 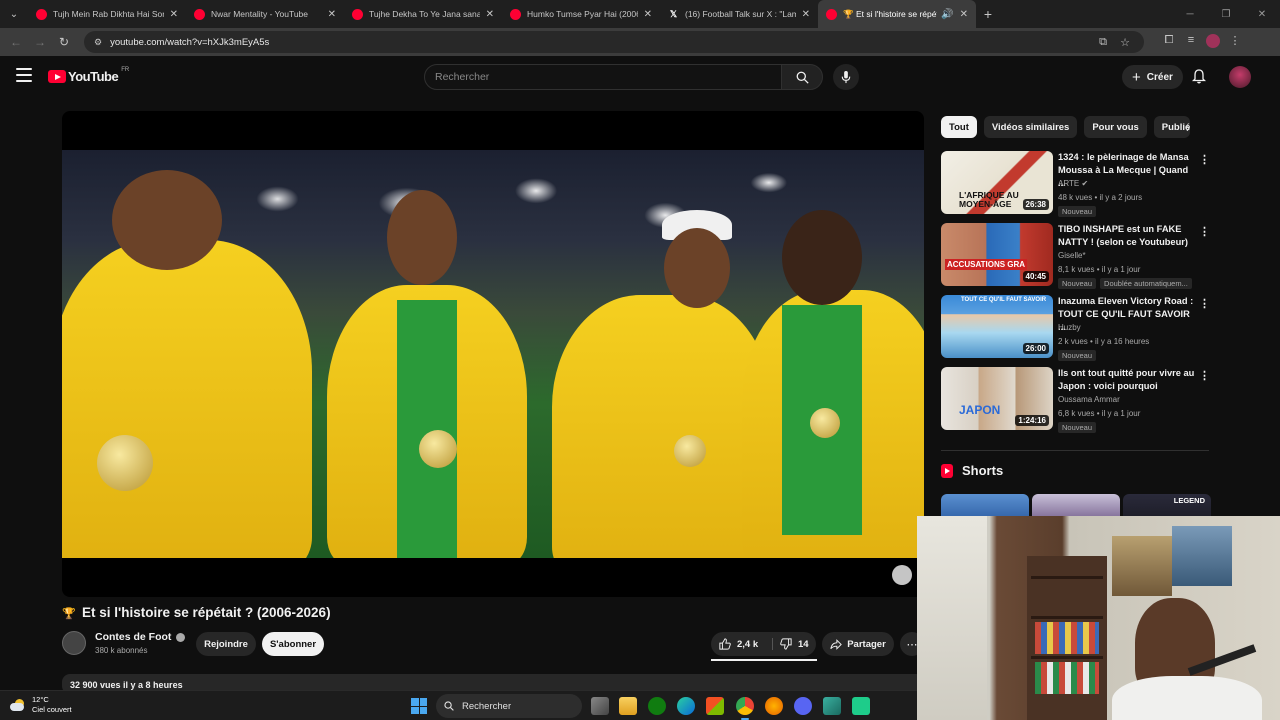 I want to click on reading-list-icon: ≡, so click(x=1191, y=42).